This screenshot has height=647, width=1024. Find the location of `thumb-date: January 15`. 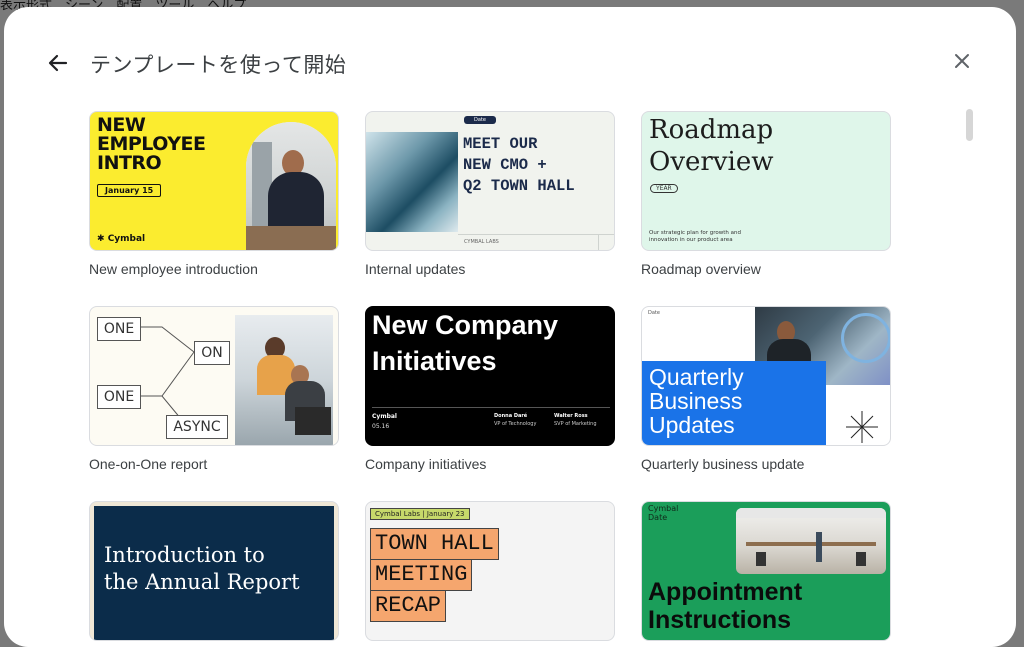

thumb-date: January 15 is located at coordinates (129, 190).